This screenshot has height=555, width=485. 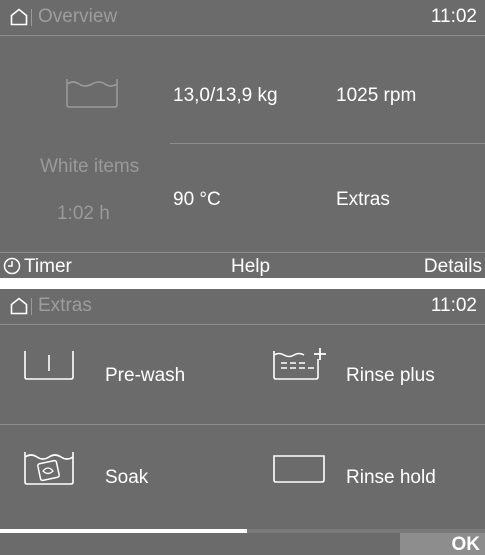 What do you see at coordinates (363, 200) in the screenshot?
I see `extras-value: Extras` at bounding box center [363, 200].